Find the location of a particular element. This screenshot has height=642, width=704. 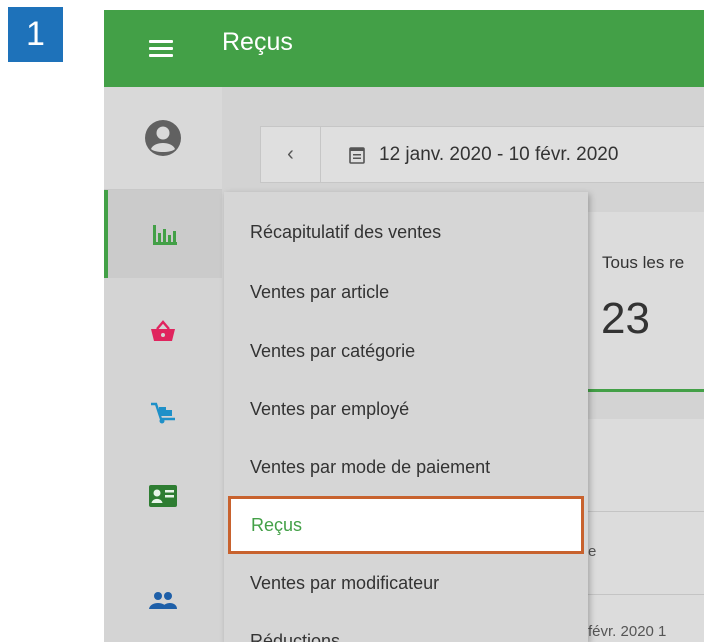

bar-chart-icon is located at coordinates (165, 235).